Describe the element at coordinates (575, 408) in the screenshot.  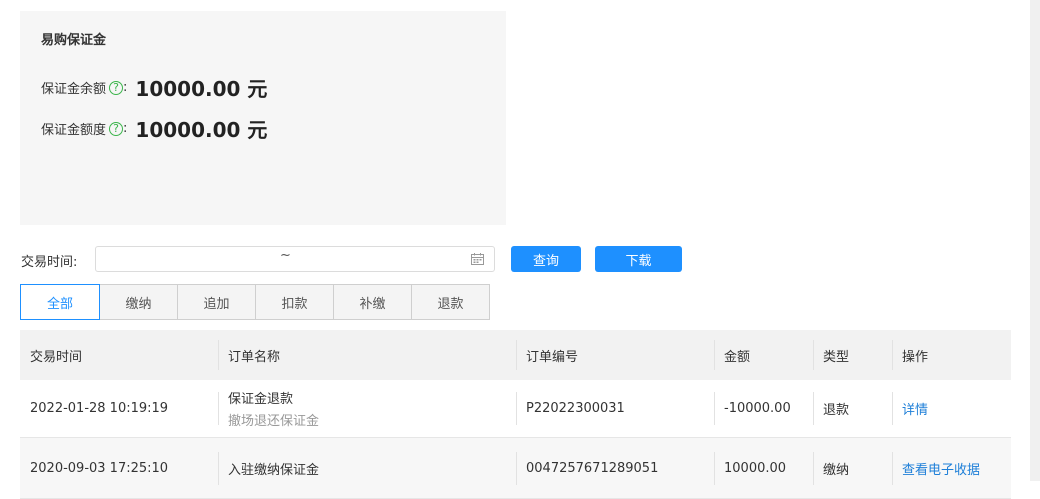
I see `order-no-text: P22022300031` at that location.